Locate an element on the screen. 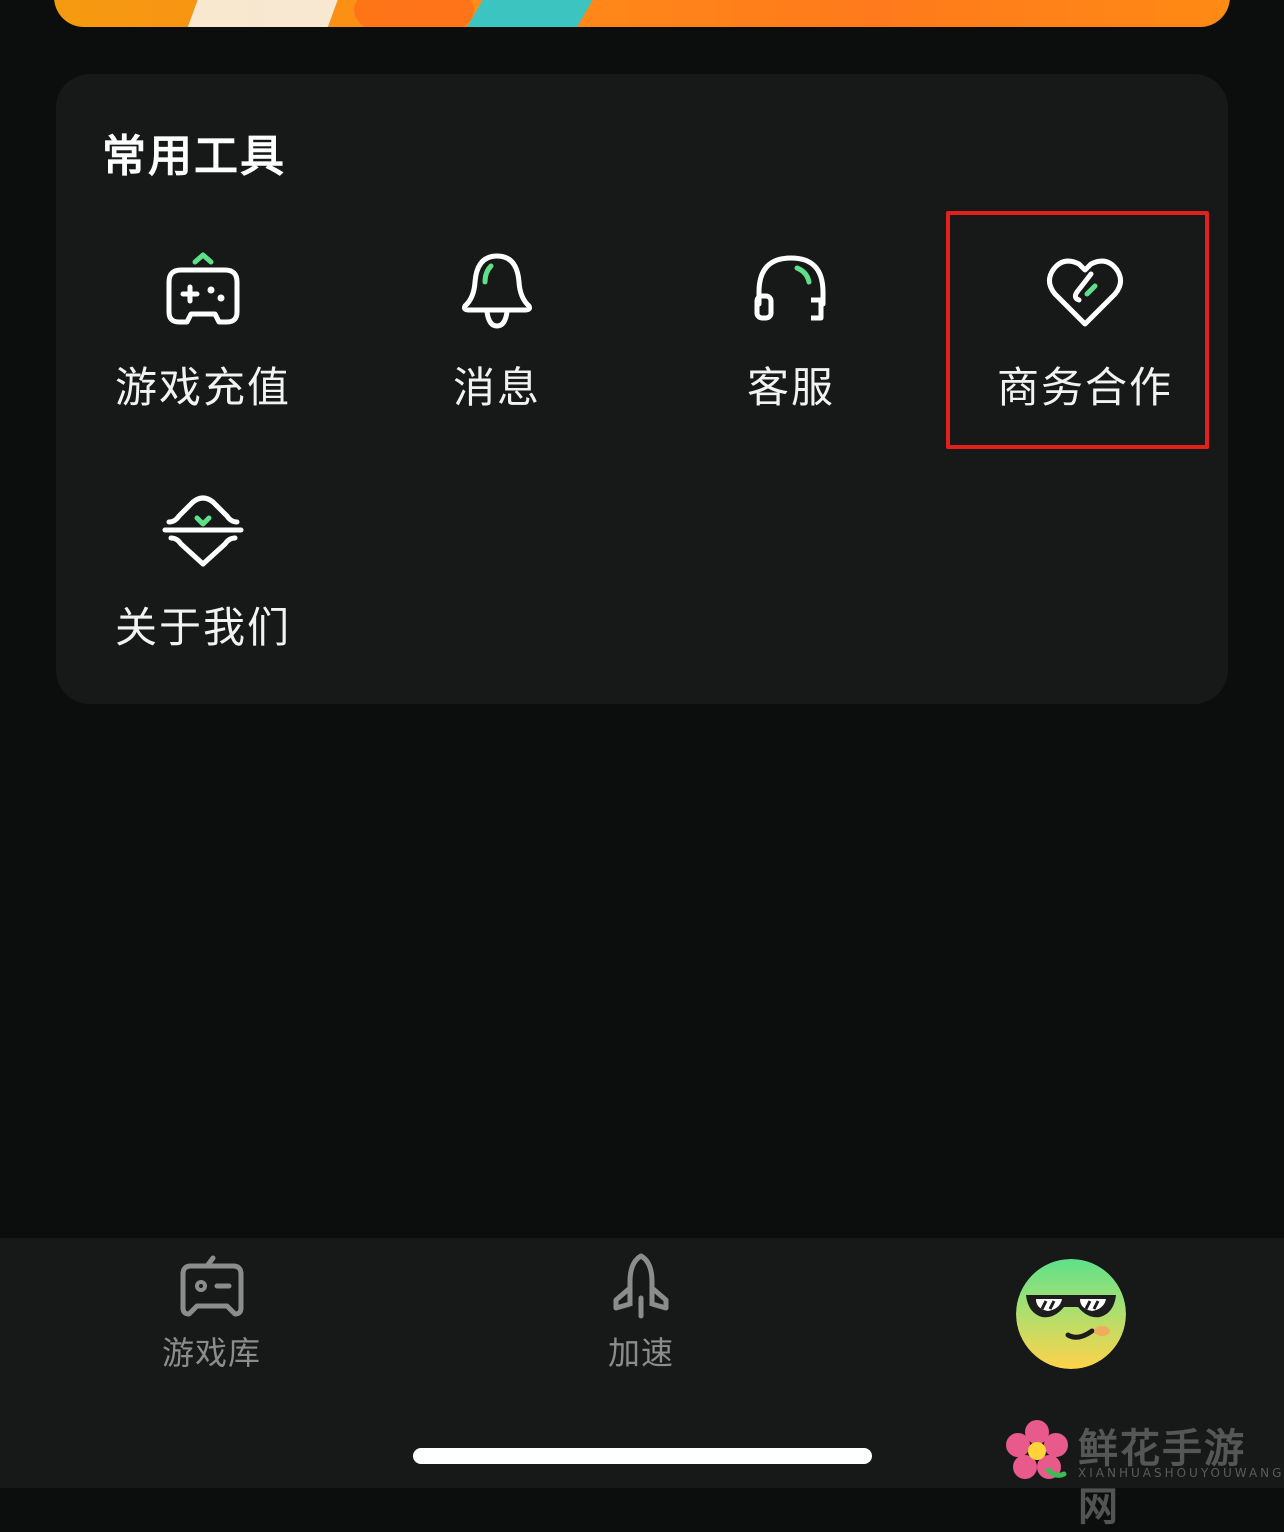  tool-game-recharge: 游戏充值 is located at coordinates (203, 340).